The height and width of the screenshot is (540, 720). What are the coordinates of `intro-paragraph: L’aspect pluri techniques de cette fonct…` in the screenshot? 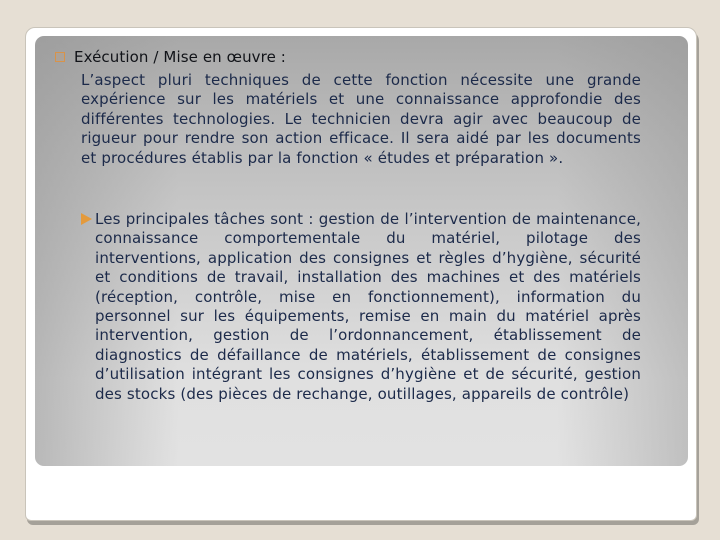 It's located at (361, 119).